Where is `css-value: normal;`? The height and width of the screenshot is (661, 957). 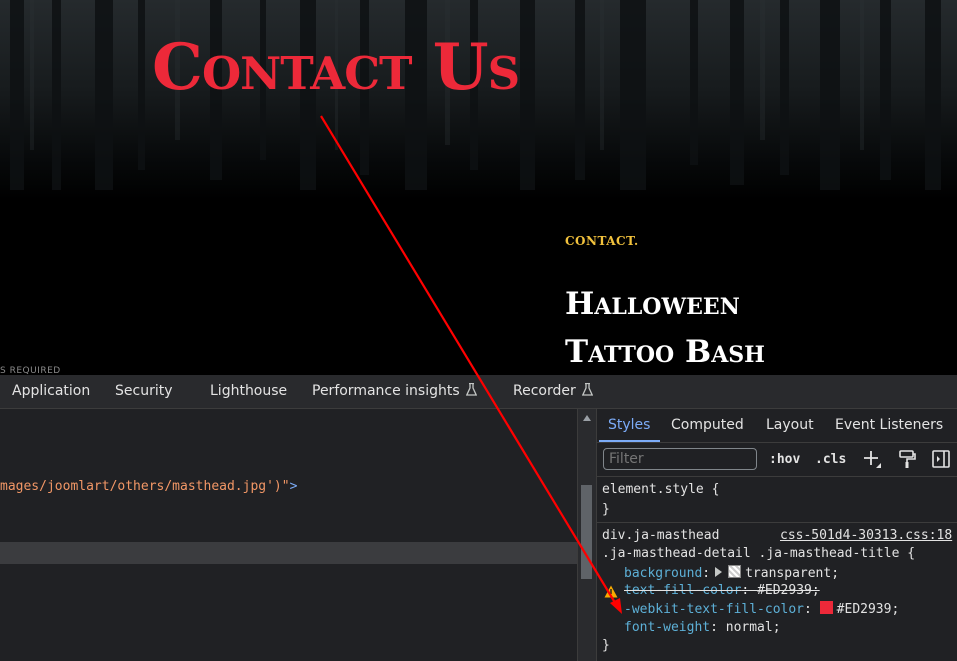 css-value: normal; is located at coordinates (753, 627).